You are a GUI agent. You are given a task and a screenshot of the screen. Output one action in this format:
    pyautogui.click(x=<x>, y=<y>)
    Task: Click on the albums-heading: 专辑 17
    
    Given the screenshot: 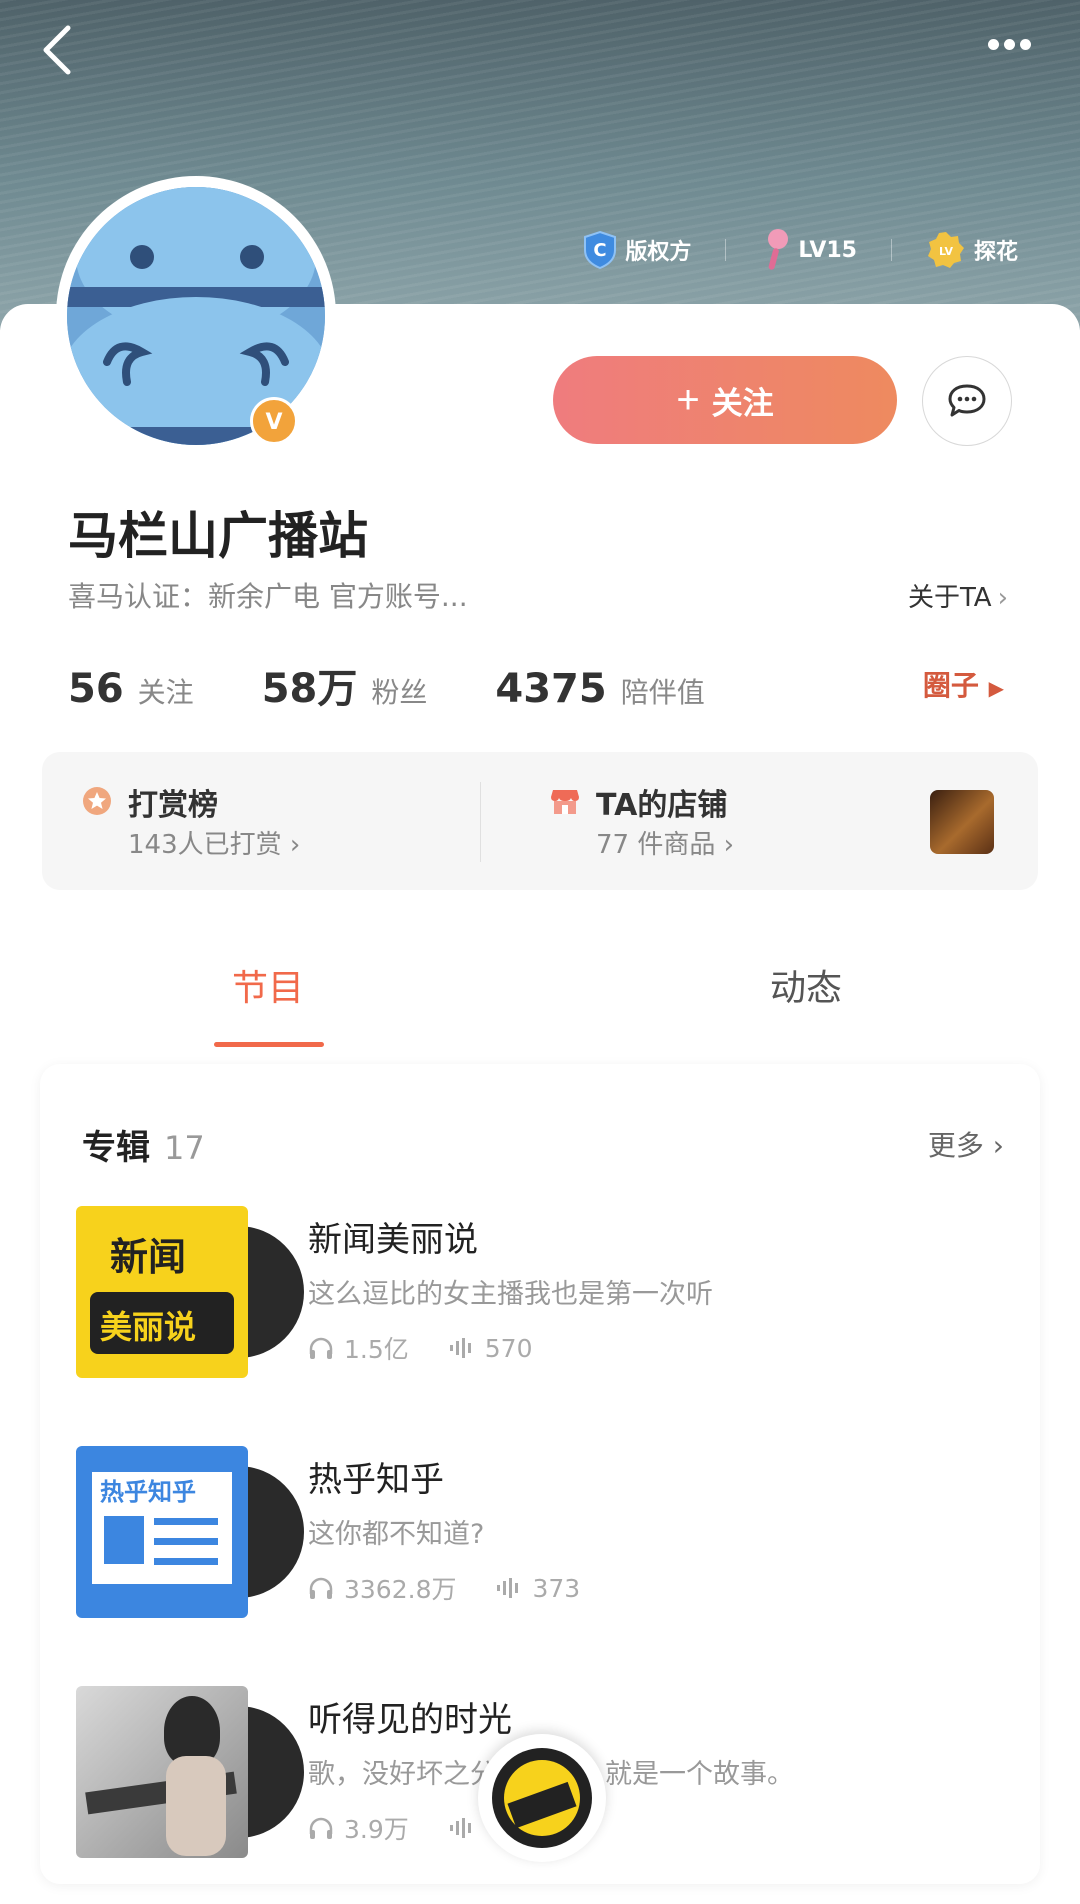 What is the action you would take?
    pyautogui.click(x=143, y=1148)
    